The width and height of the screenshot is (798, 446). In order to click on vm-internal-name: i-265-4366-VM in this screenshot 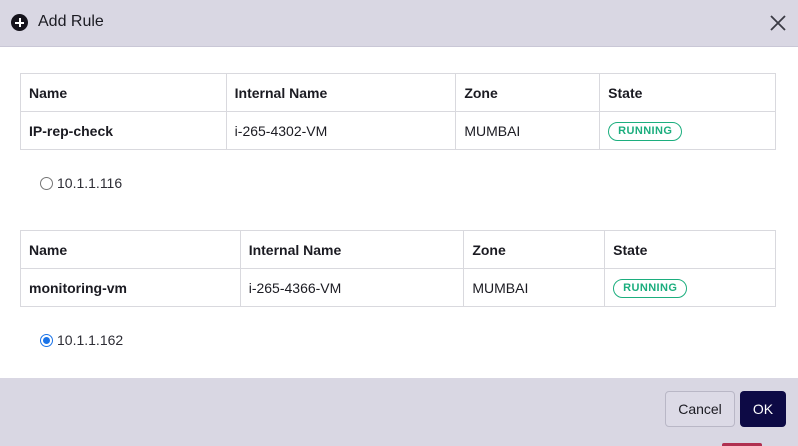, I will do `click(352, 287)`.